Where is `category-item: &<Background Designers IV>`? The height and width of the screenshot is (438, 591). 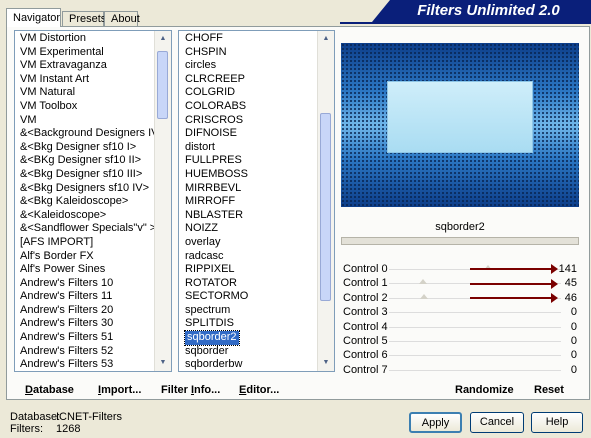 category-item: &<Background Designers IV> is located at coordinates (87, 134).